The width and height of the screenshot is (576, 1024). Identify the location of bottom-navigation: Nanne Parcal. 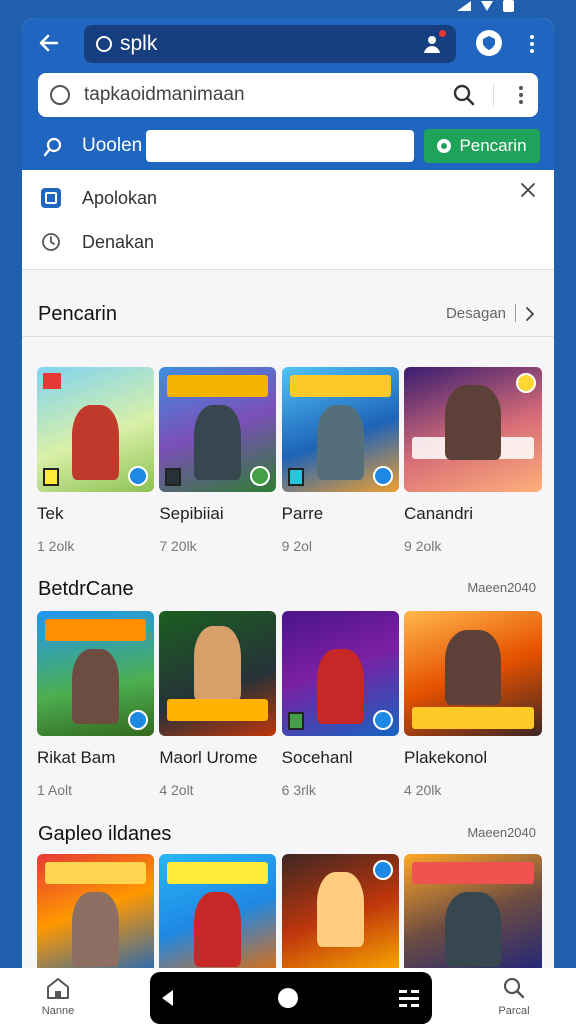
(288, 996).